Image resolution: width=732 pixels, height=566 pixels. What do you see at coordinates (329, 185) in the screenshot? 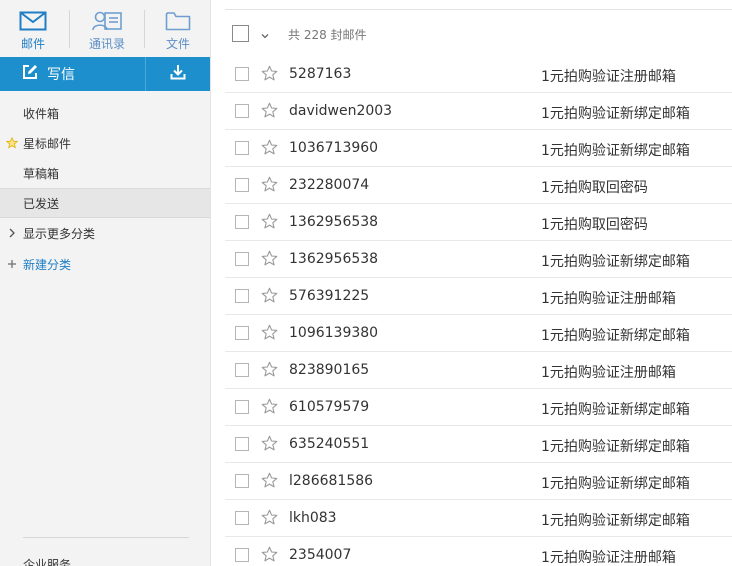
I see `mail-sender: 232280074` at bounding box center [329, 185].